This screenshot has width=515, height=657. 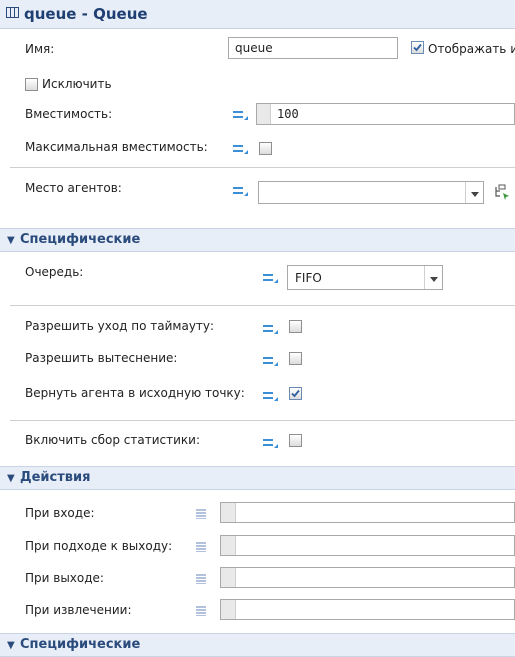 I want to click on queue-select-value: FIFO, so click(x=308, y=278).